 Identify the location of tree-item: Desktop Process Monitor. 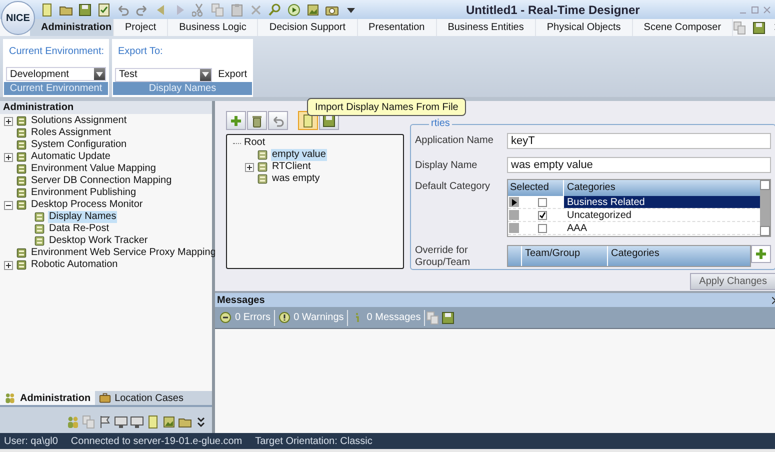
(87, 205).